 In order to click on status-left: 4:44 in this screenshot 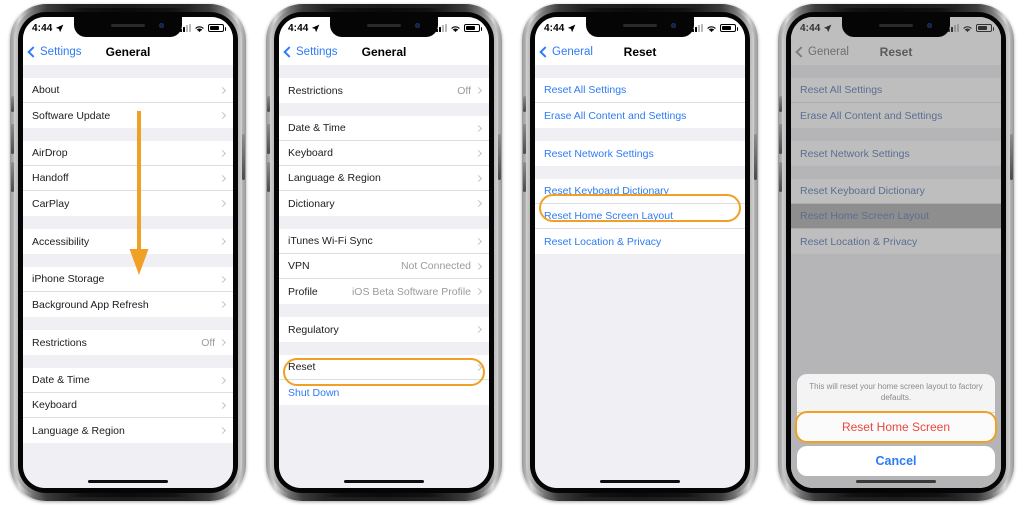, I will do `click(560, 28)`.